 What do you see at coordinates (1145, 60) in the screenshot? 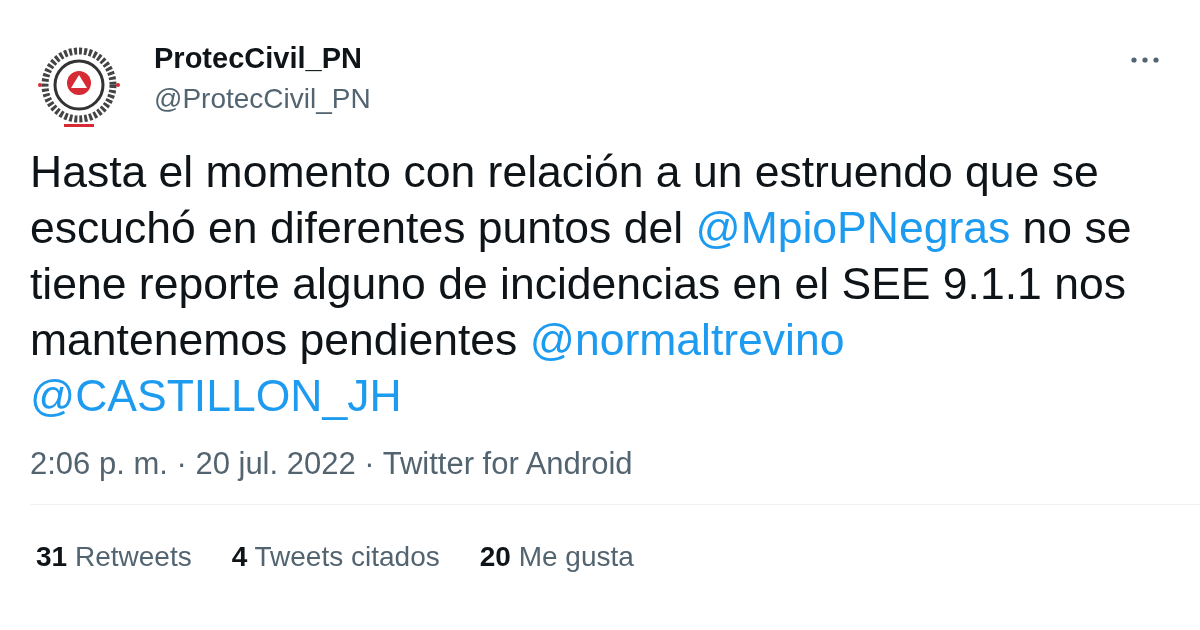
I see `more-options-icon` at bounding box center [1145, 60].